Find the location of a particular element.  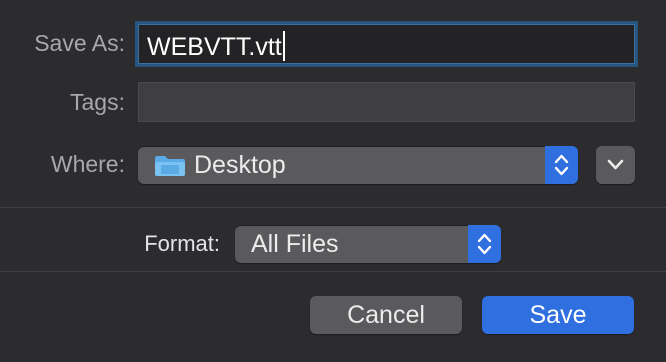

save-as-value: WEBVTT.vtt is located at coordinates (214, 47).